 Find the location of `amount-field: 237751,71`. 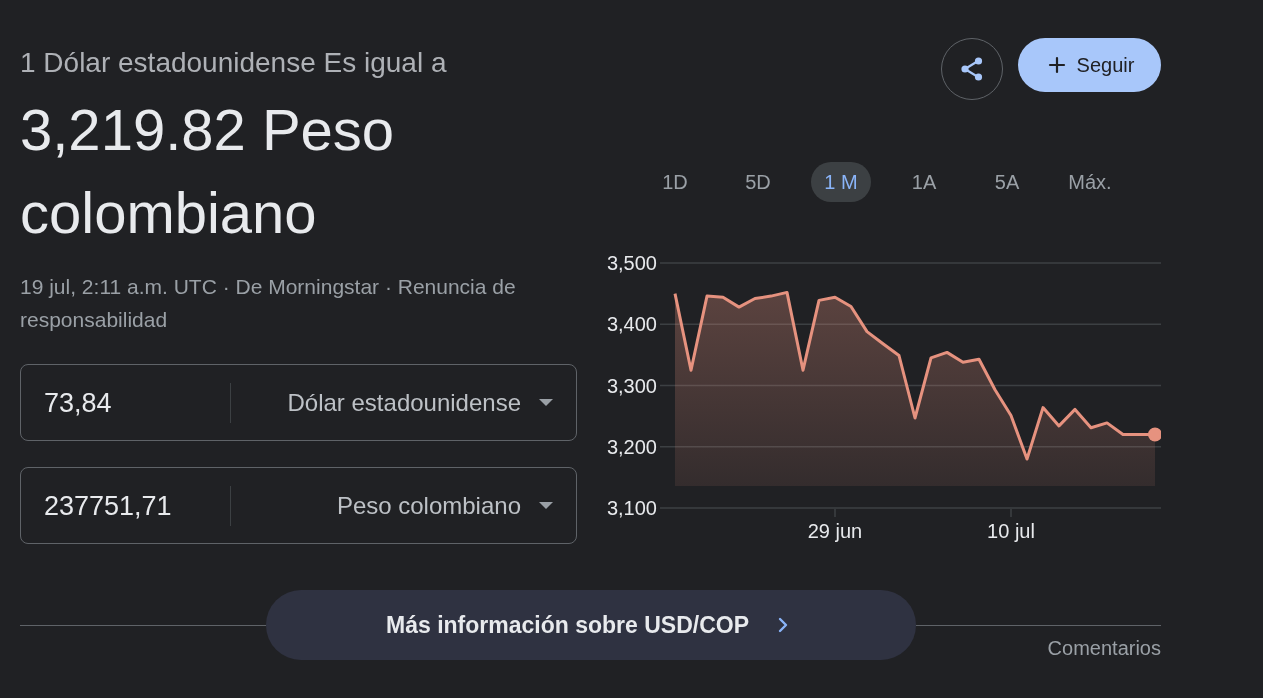

amount-field: 237751,71 is located at coordinates (137, 505).